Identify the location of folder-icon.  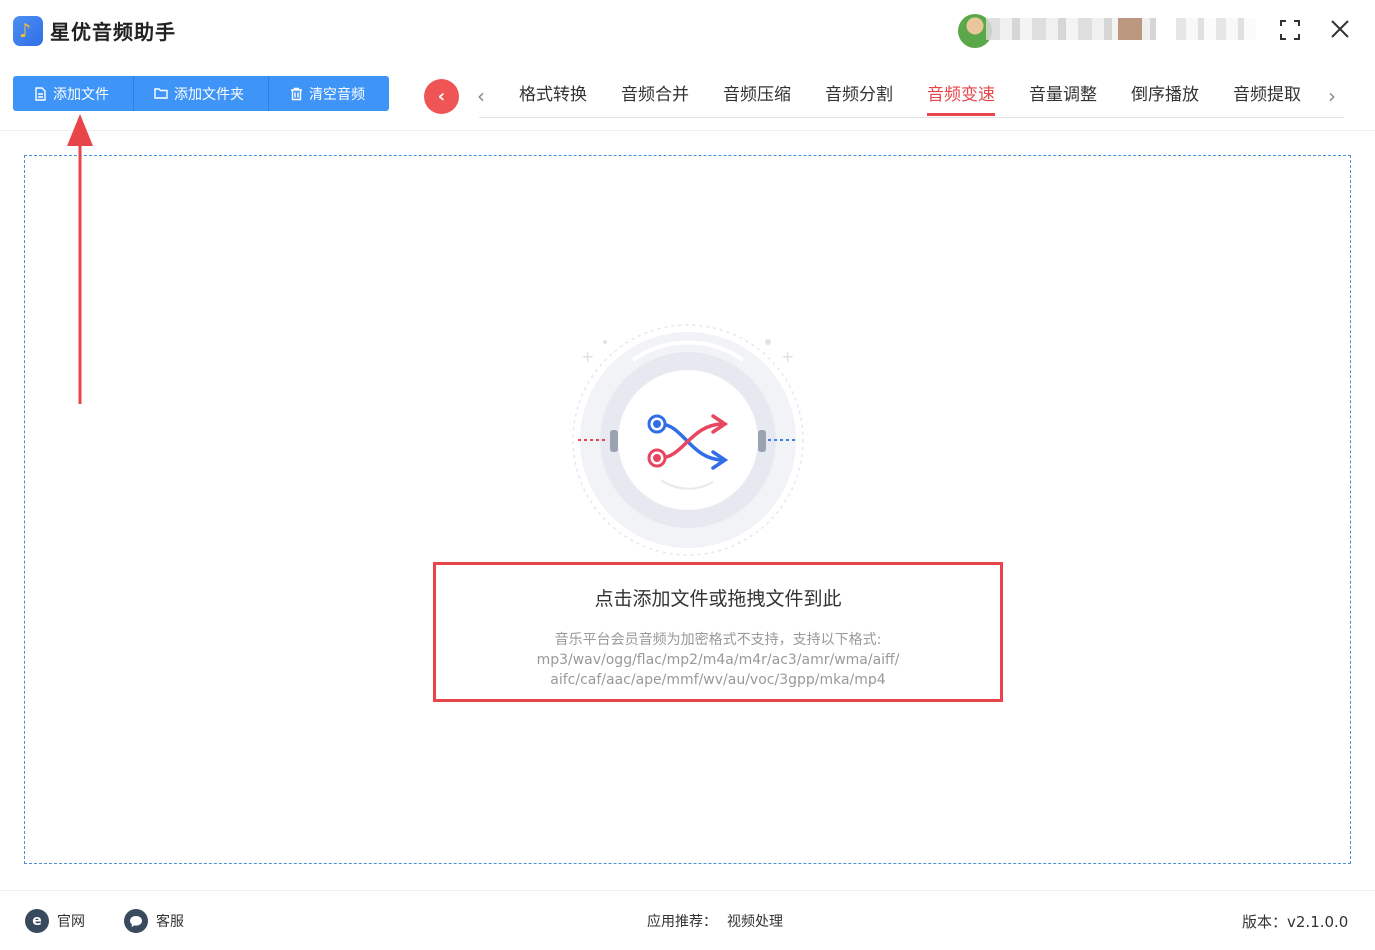
(161, 94).